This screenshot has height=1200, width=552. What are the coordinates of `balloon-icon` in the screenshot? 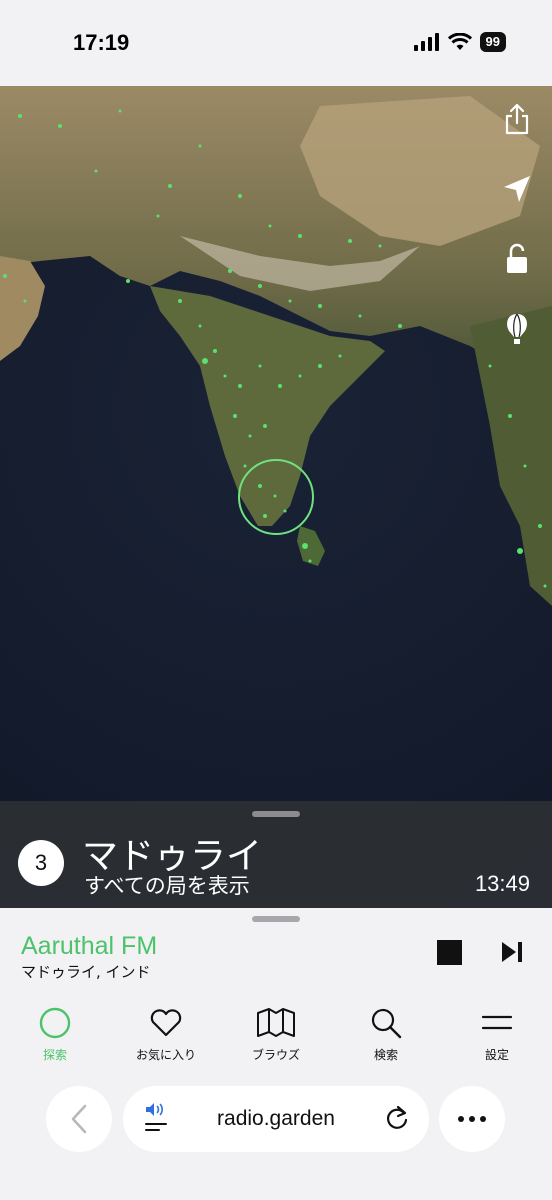 It's located at (517, 328).